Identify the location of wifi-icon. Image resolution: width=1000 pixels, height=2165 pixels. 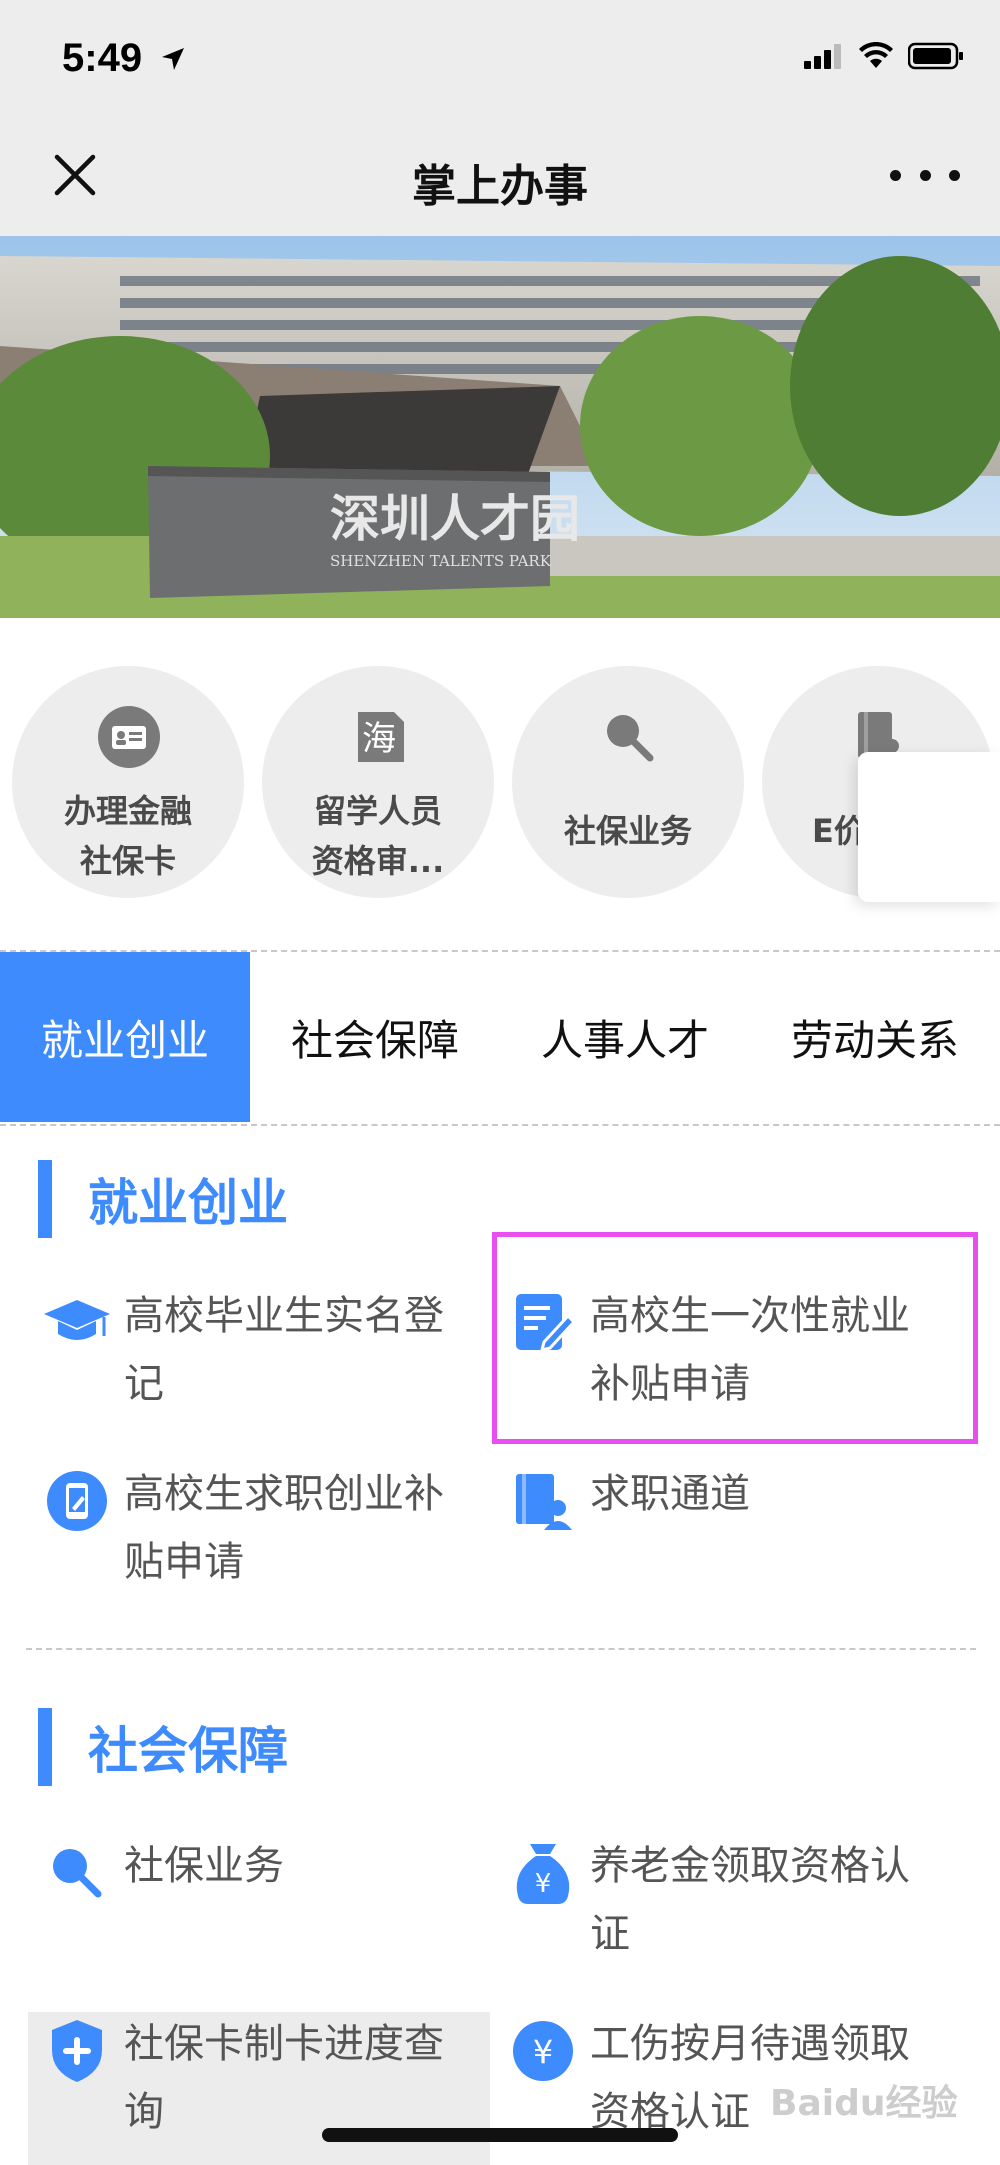
(876, 55).